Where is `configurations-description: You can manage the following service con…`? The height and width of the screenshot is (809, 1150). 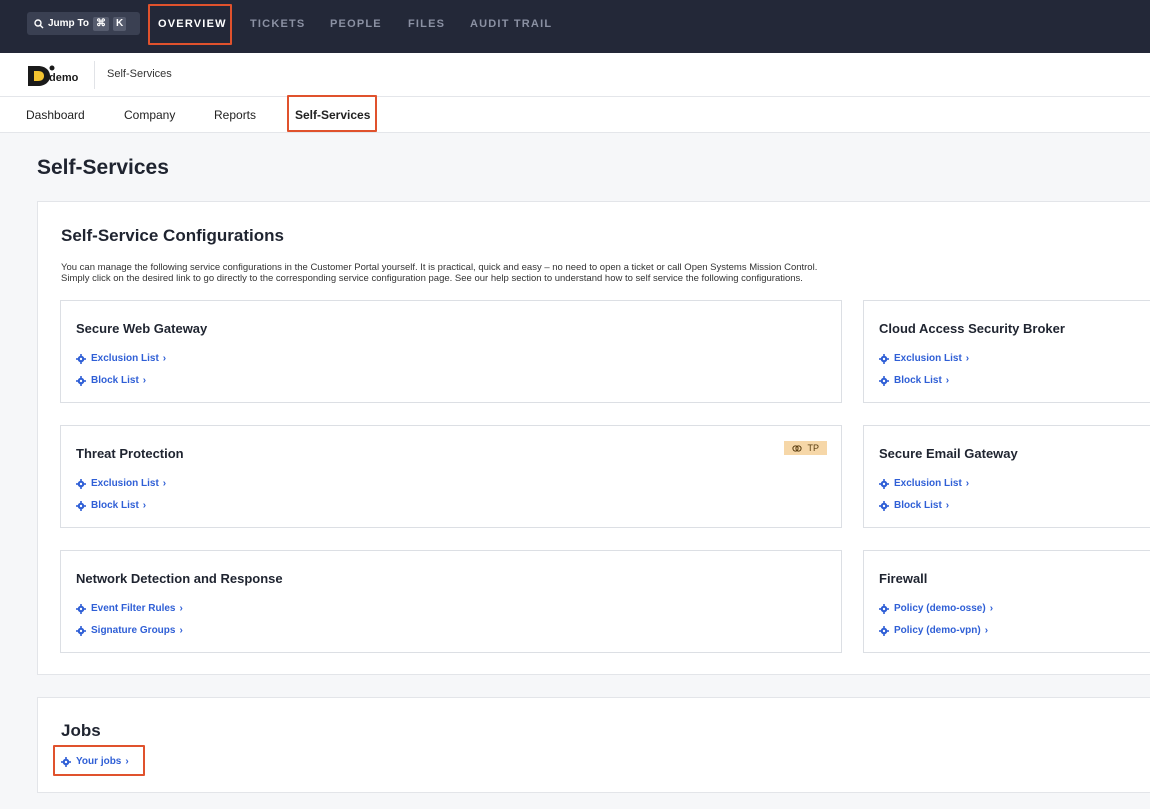 configurations-description: You can manage the following service con… is located at coordinates (591, 273).